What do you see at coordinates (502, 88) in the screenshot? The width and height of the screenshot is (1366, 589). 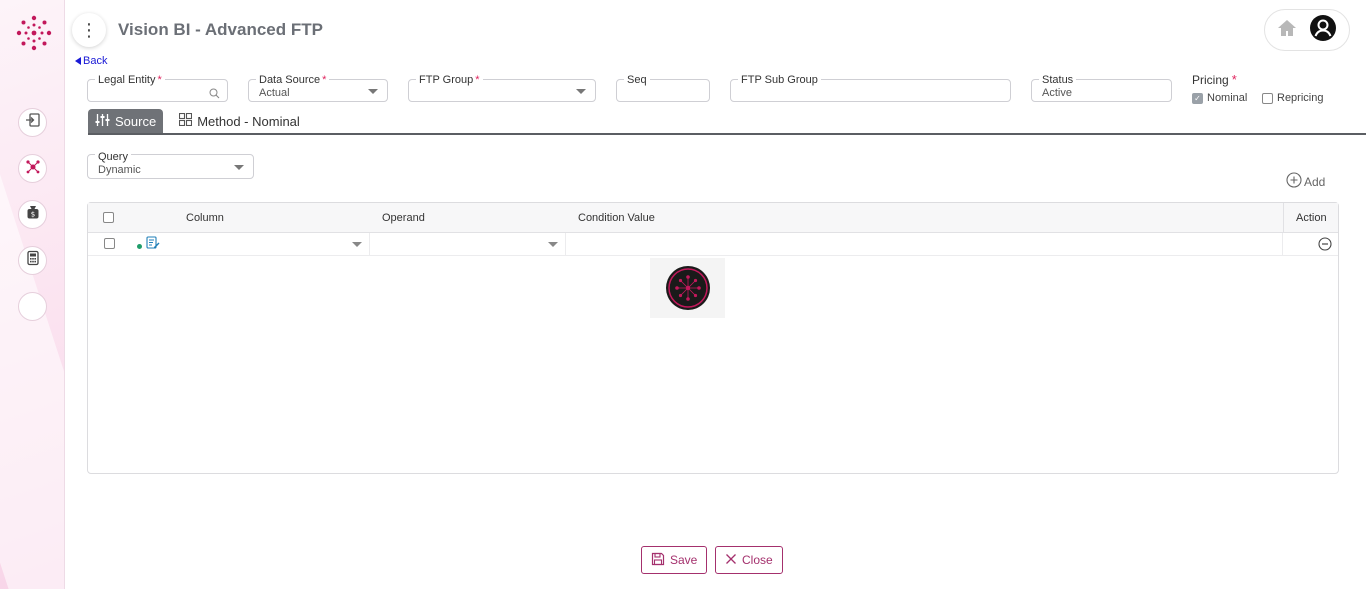 I see `ftp-group-select: FTP Group *` at bounding box center [502, 88].